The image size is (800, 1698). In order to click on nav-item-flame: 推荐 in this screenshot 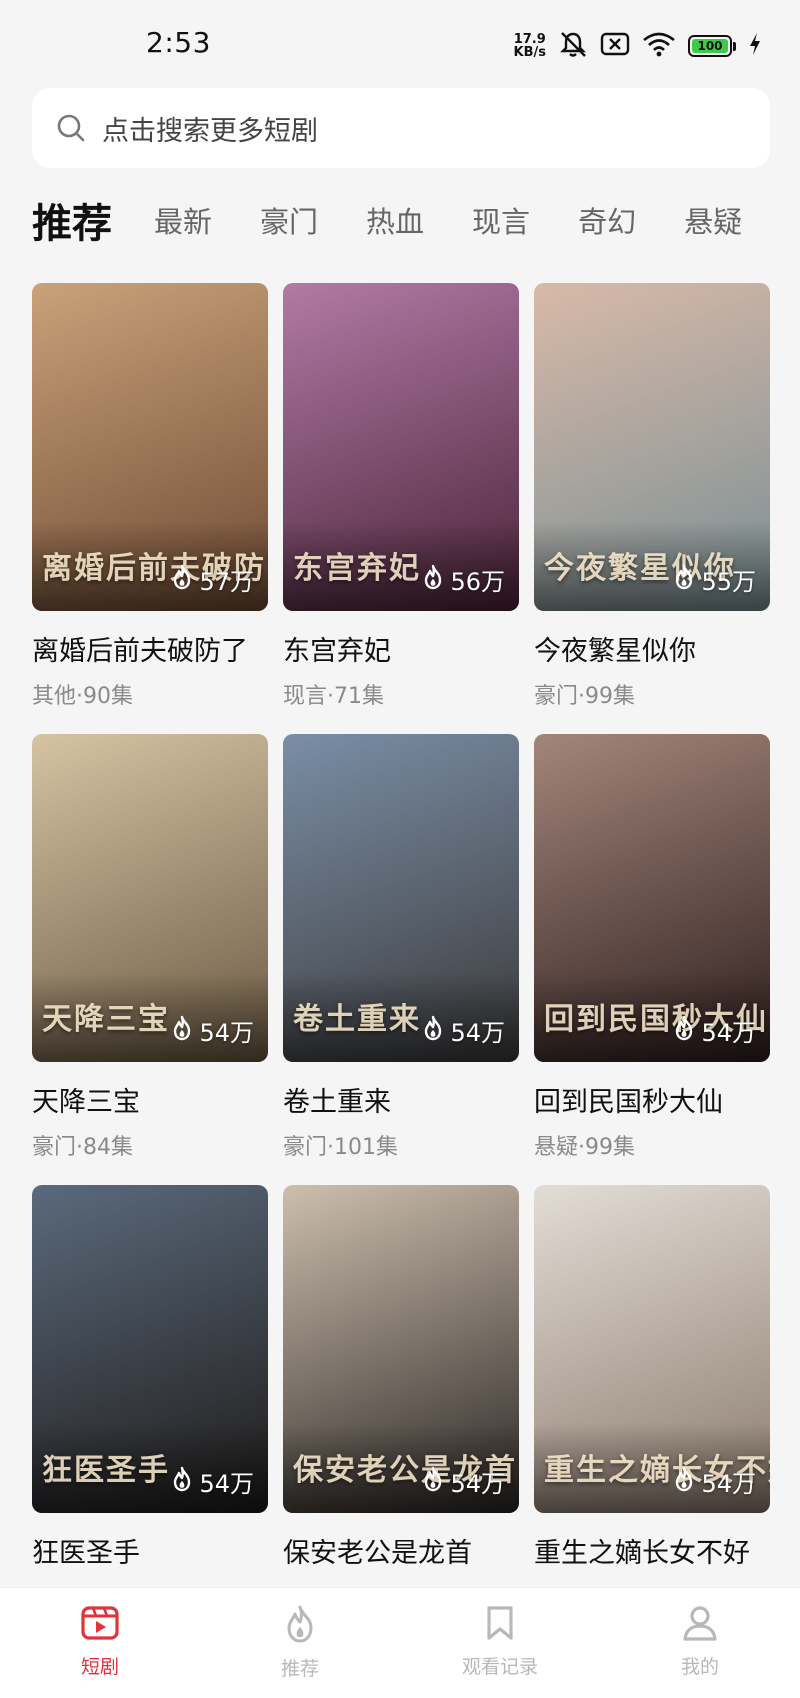, I will do `click(300, 1643)`.